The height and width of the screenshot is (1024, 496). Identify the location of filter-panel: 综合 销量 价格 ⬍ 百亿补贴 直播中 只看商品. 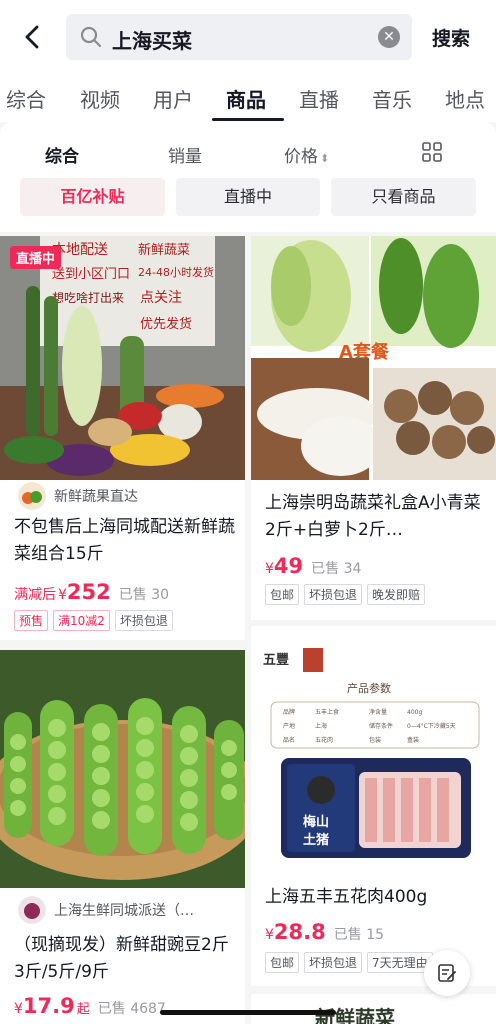
(248, 177).